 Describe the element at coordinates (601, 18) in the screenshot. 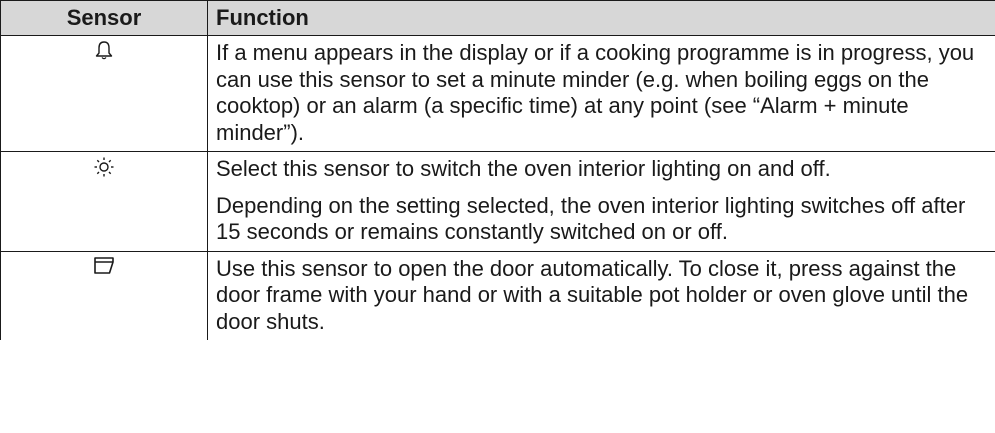

I see `function-column-header: Function` at that location.